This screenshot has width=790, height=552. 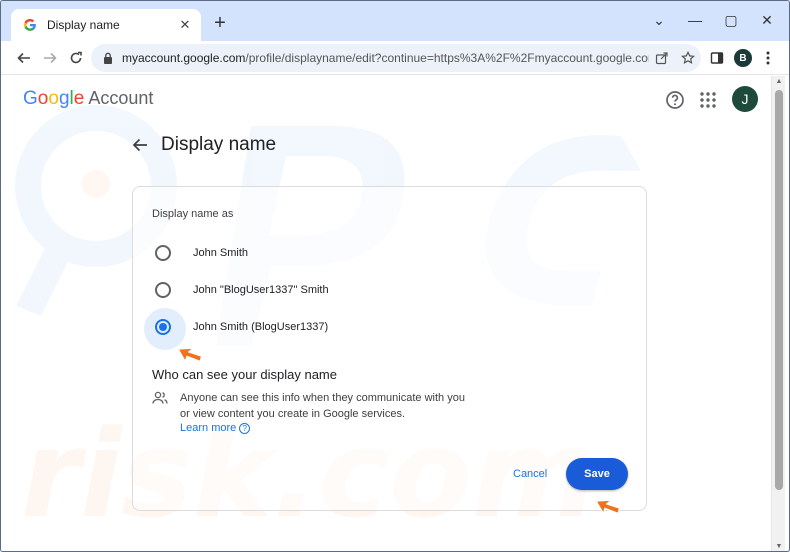 I want to click on option-label: John Smith (BlogUser1337), so click(x=261, y=327).